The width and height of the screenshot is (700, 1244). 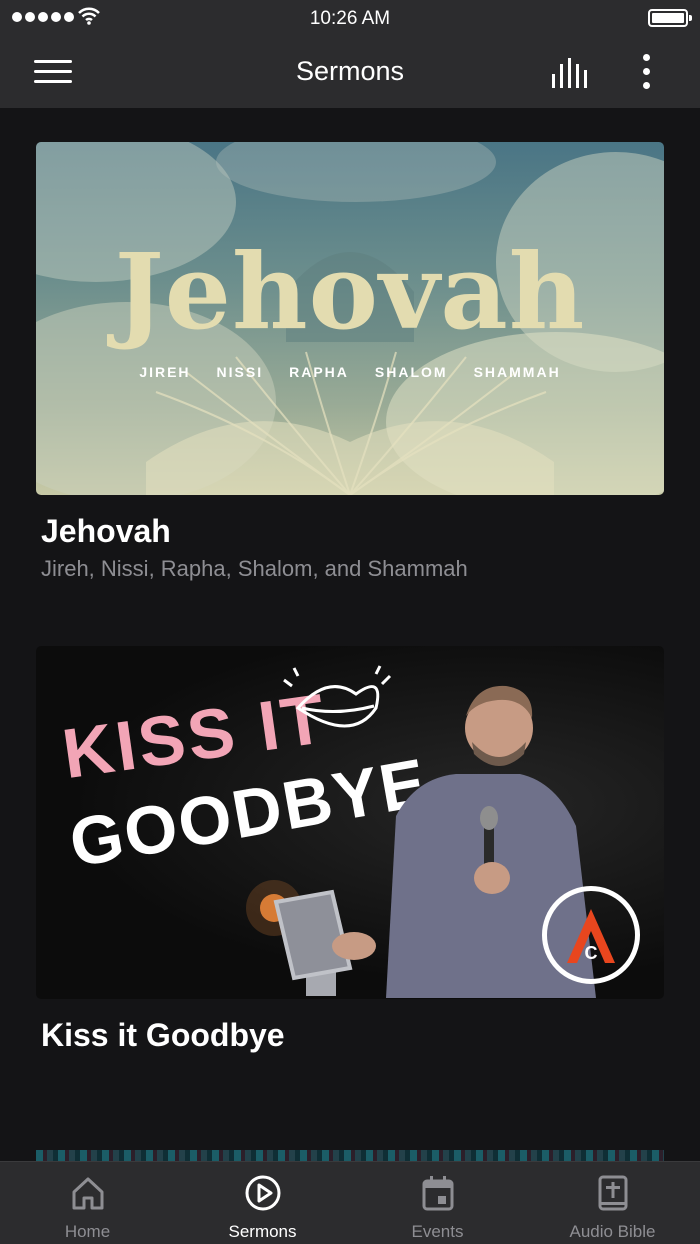 I want to click on tab-label: Events, so click(x=437, y=1231).